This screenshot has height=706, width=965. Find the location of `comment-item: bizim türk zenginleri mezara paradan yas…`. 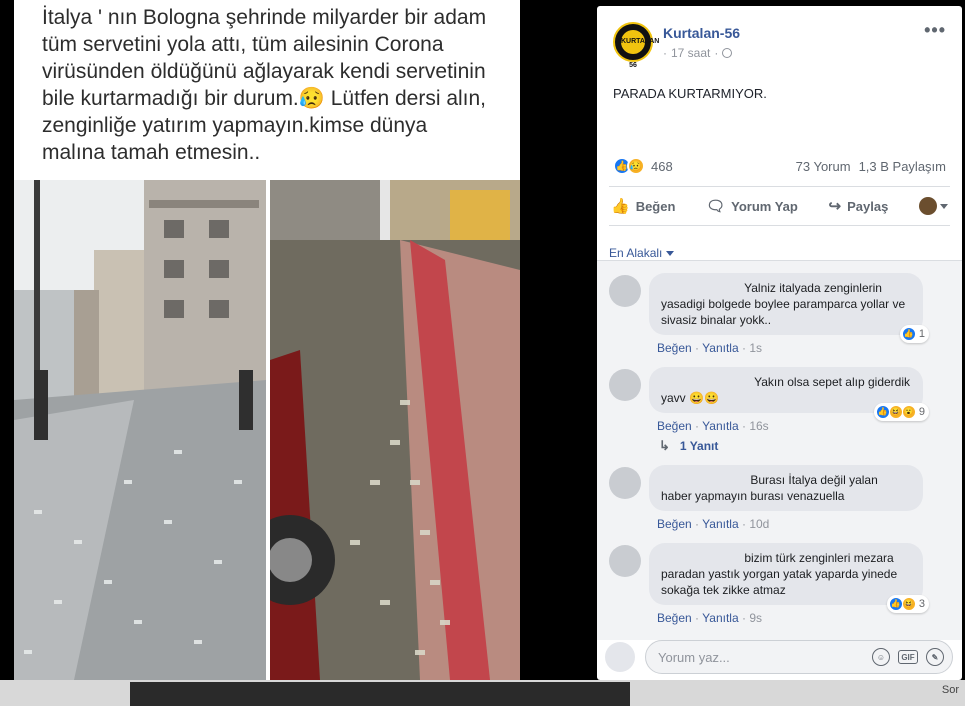

comment-item: bizim türk zenginleri mezara paradan yas… is located at coordinates (785, 585).